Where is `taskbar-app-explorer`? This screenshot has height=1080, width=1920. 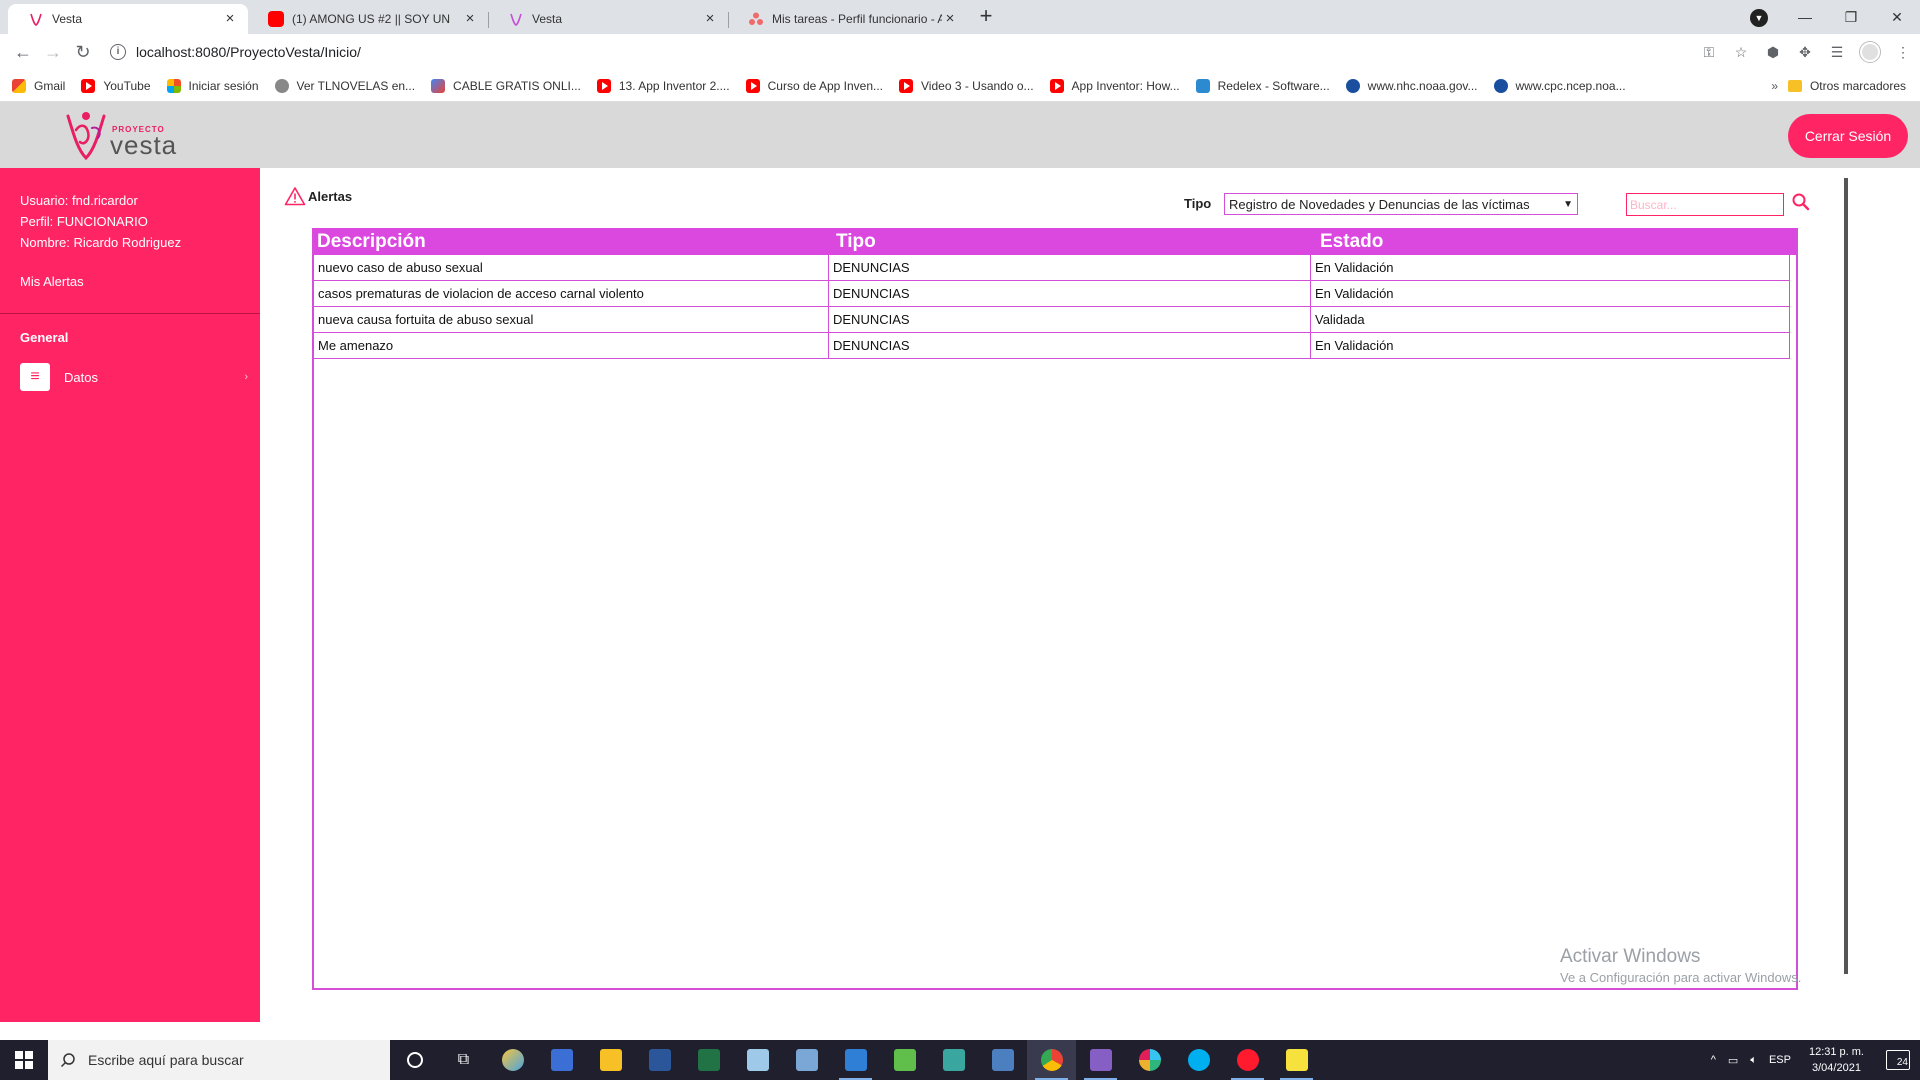
taskbar-app-explorer is located at coordinates (610, 1060).